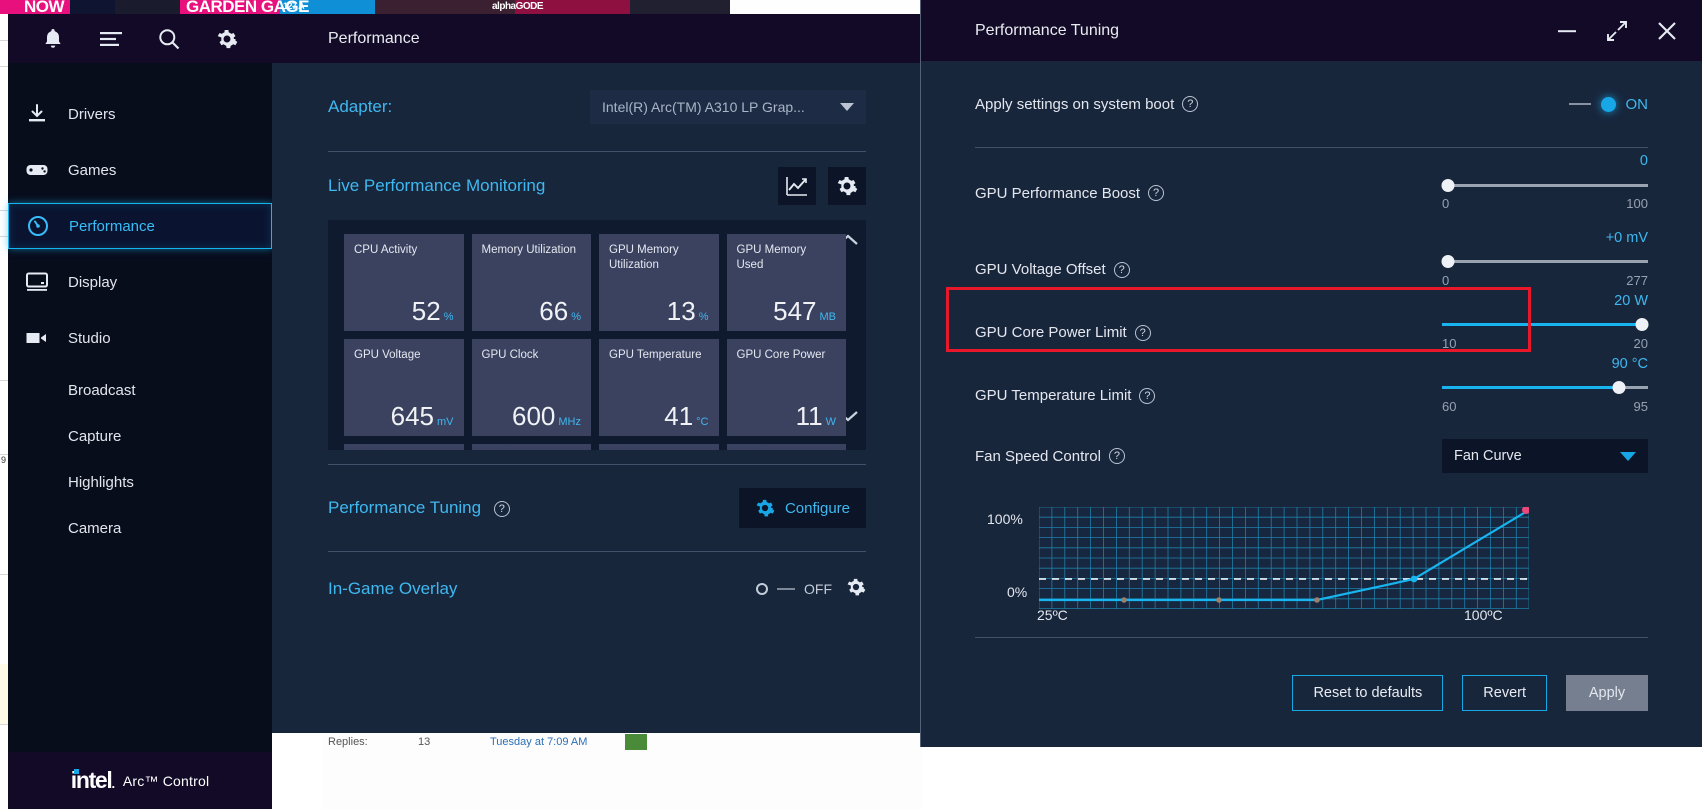  What do you see at coordinates (1542, 324) in the screenshot?
I see `slider-fill` at bounding box center [1542, 324].